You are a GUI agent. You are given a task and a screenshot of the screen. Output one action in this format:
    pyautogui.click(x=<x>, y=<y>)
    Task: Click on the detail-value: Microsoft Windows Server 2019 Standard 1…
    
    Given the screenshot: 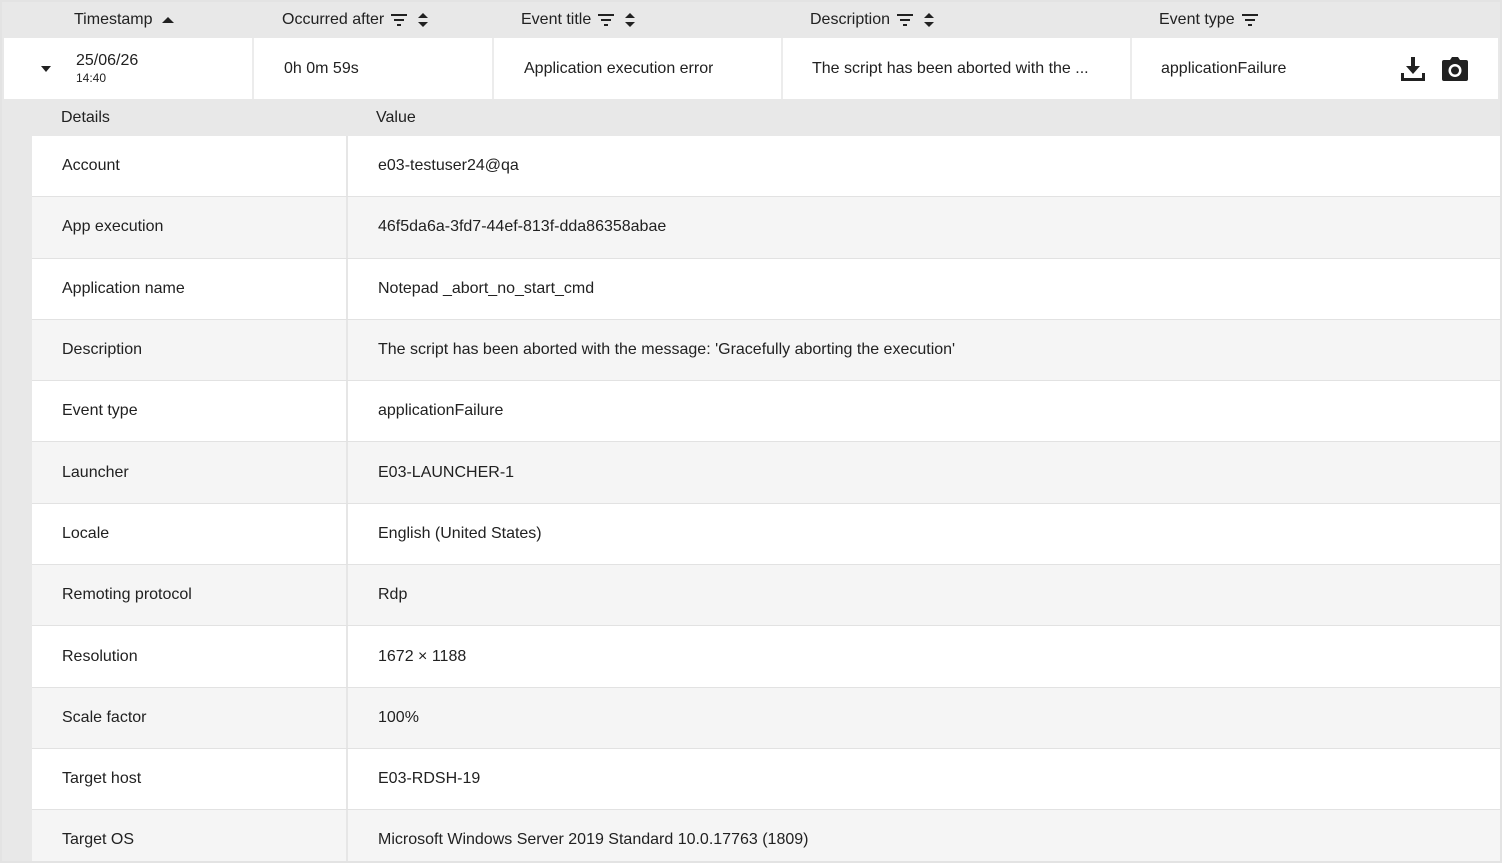 What is the action you would take?
    pyautogui.click(x=593, y=840)
    